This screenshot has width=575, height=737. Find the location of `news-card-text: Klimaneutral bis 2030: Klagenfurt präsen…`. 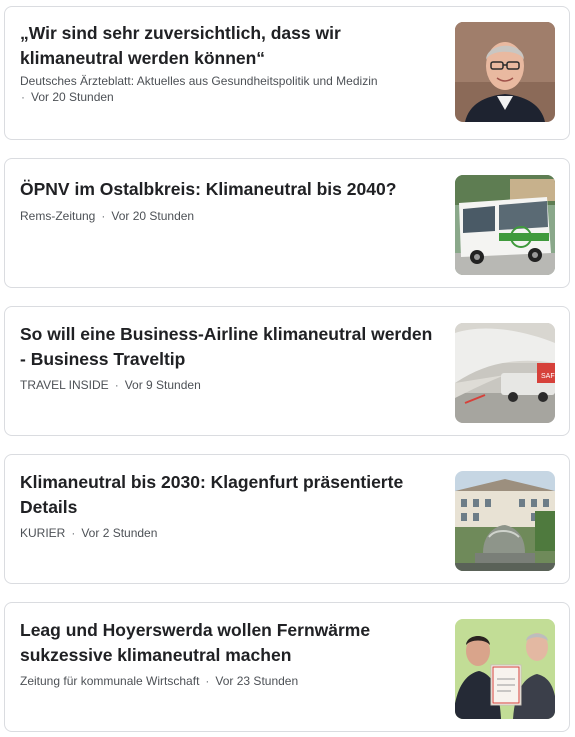

news-card-text: Klimaneutral bis 2030: Klagenfurt präsen… is located at coordinates (227, 505).